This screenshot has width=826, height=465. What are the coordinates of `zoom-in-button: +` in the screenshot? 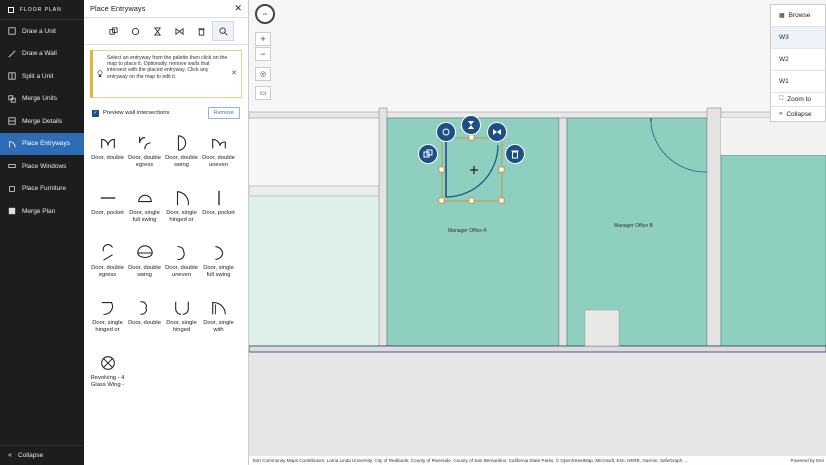 It's located at (263, 39).